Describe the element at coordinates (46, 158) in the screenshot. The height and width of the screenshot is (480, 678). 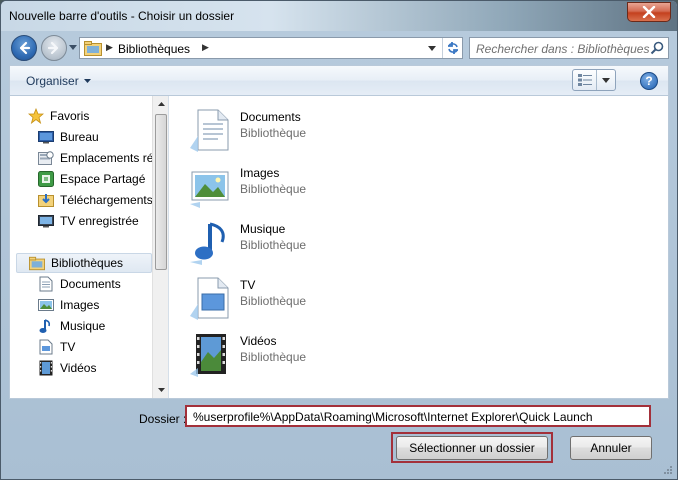
I see `recent-places-icon` at that location.